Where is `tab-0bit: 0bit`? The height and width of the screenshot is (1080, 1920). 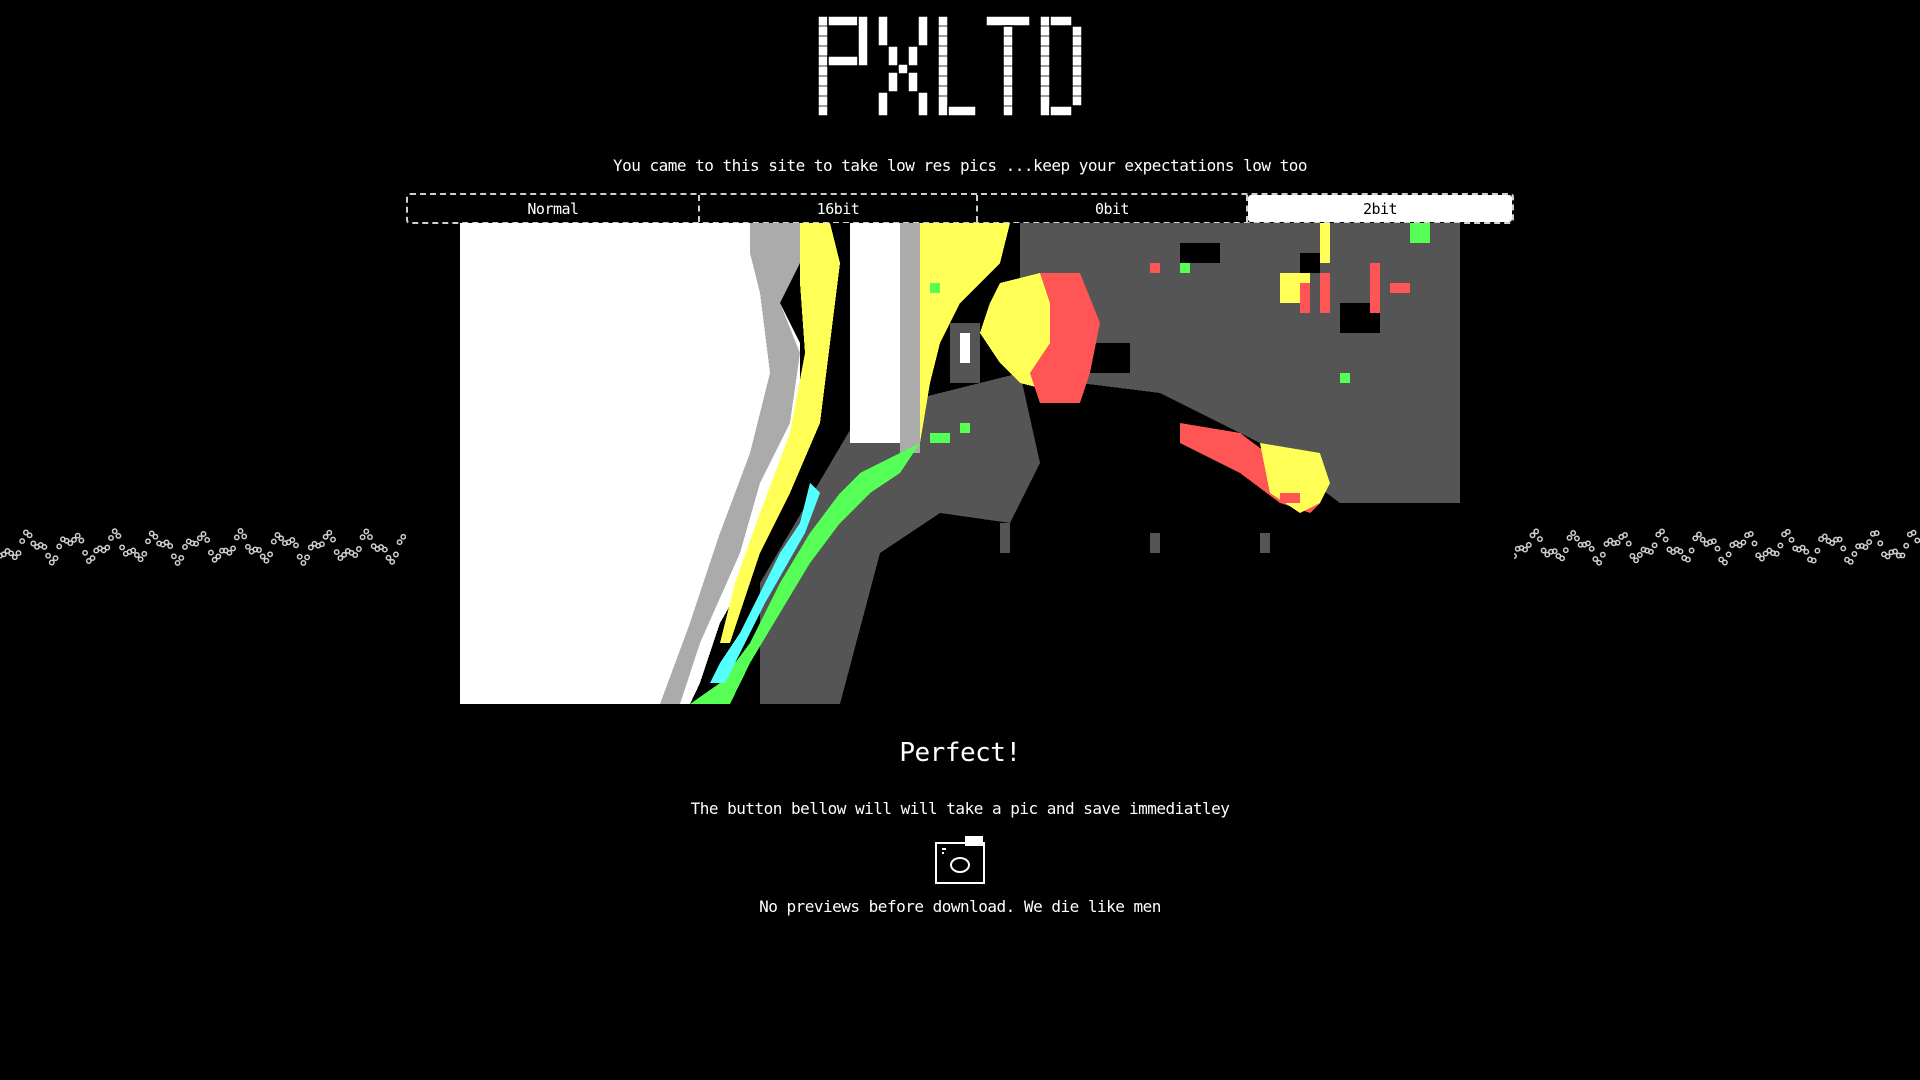
tab-0bit: 0bit is located at coordinates (1113, 208).